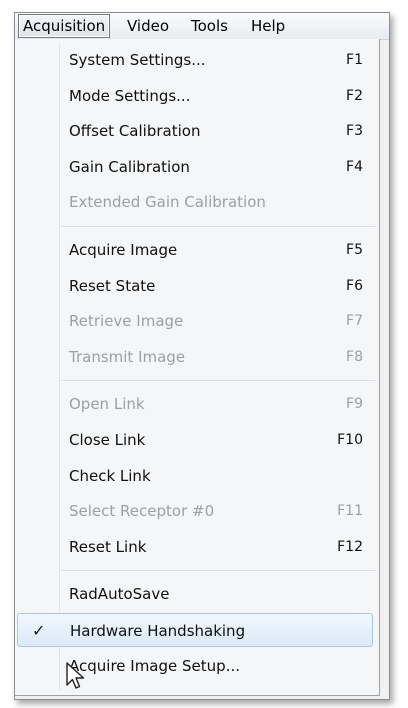 The width and height of the screenshot is (408, 708). I want to click on menu-item-shortcut: F7, so click(354, 321).